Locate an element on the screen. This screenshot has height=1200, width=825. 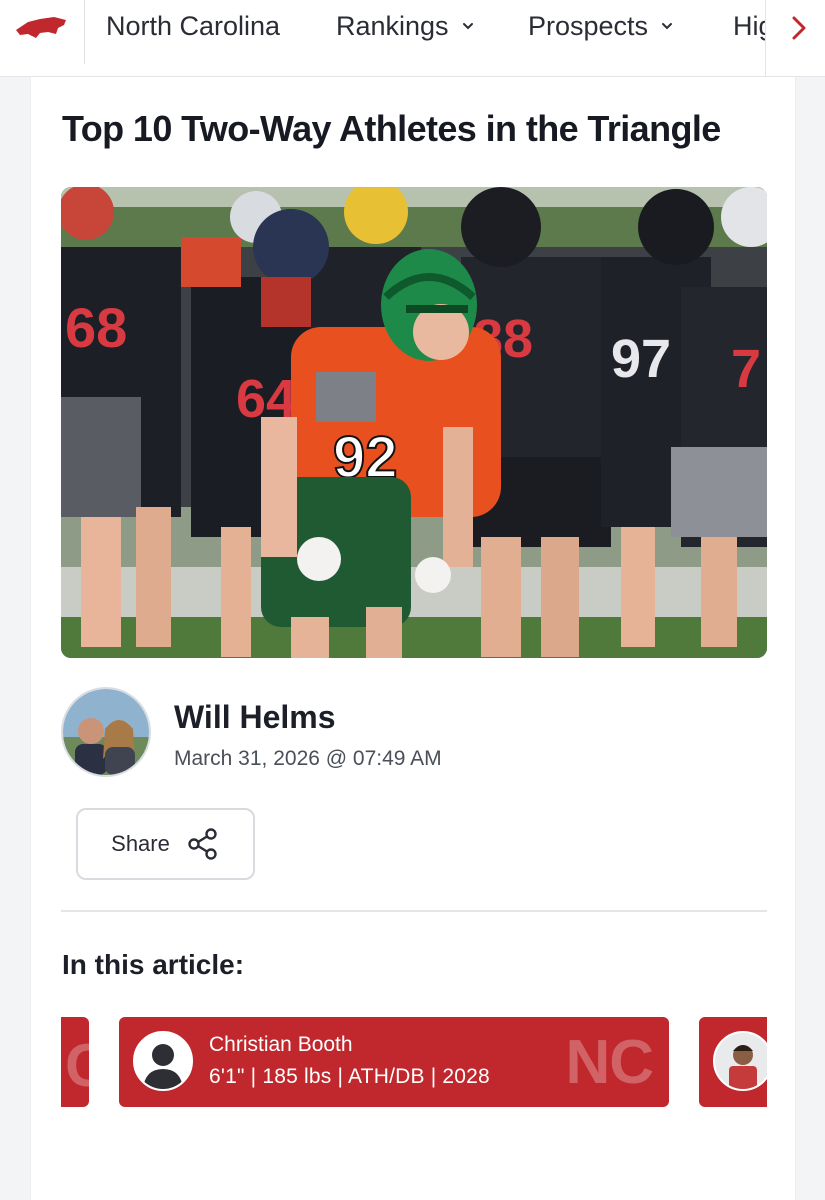
north-carolina-state-shape-icon is located at coordinates (41, 28).